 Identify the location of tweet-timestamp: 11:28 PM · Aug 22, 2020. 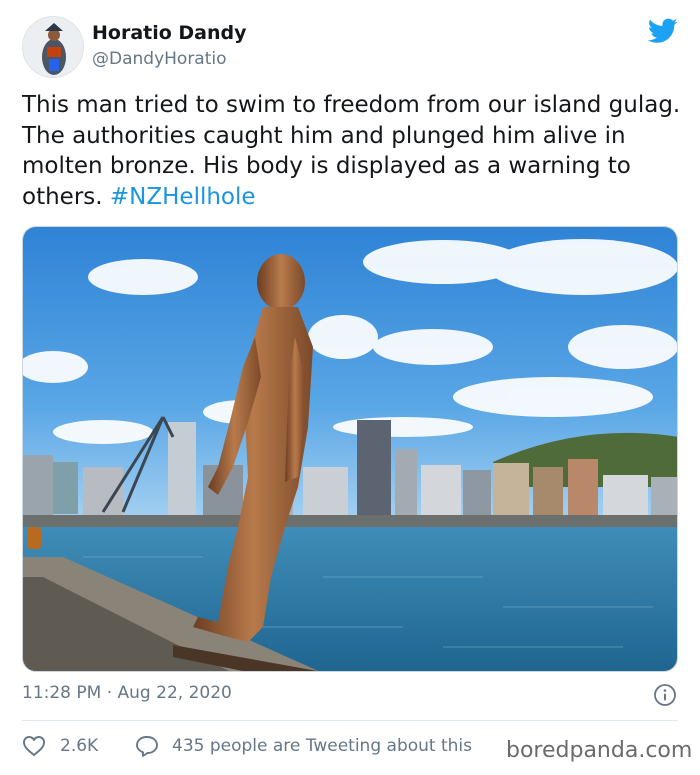
(127, 693).